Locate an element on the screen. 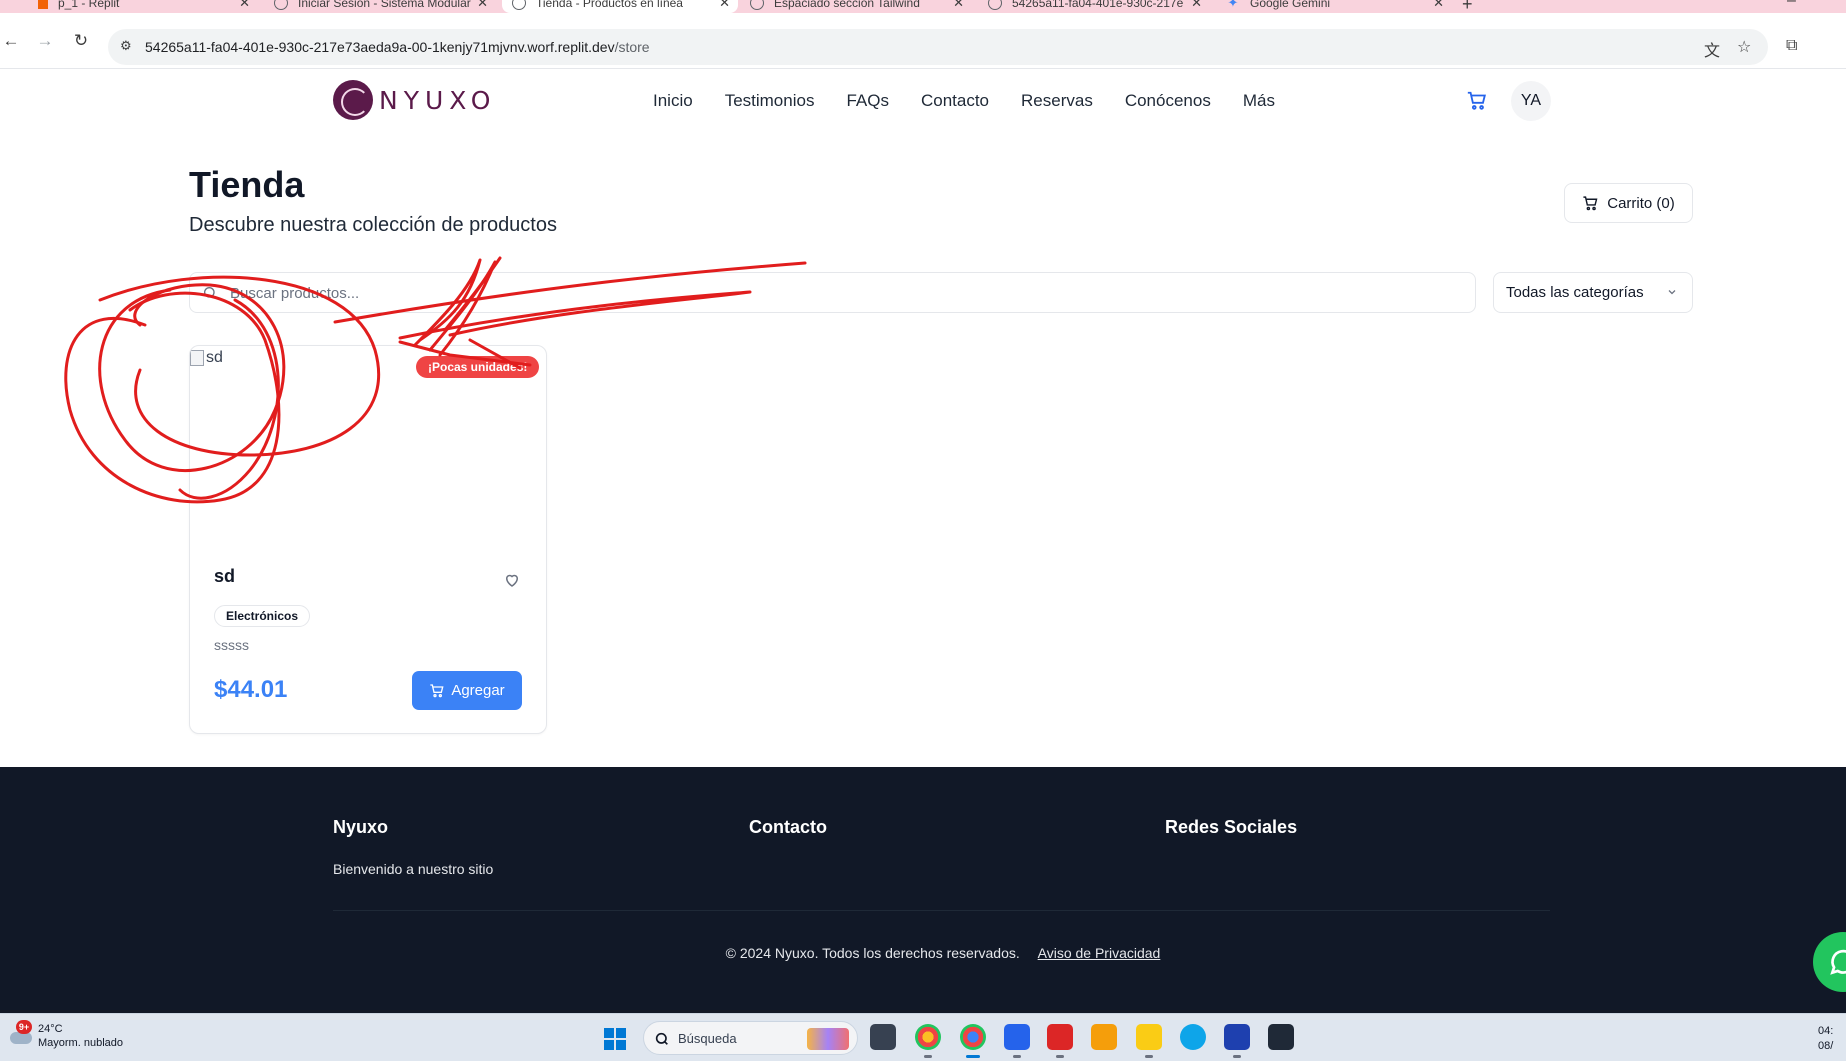  star-icon: ☆ is located at coordinates (1744, 47).